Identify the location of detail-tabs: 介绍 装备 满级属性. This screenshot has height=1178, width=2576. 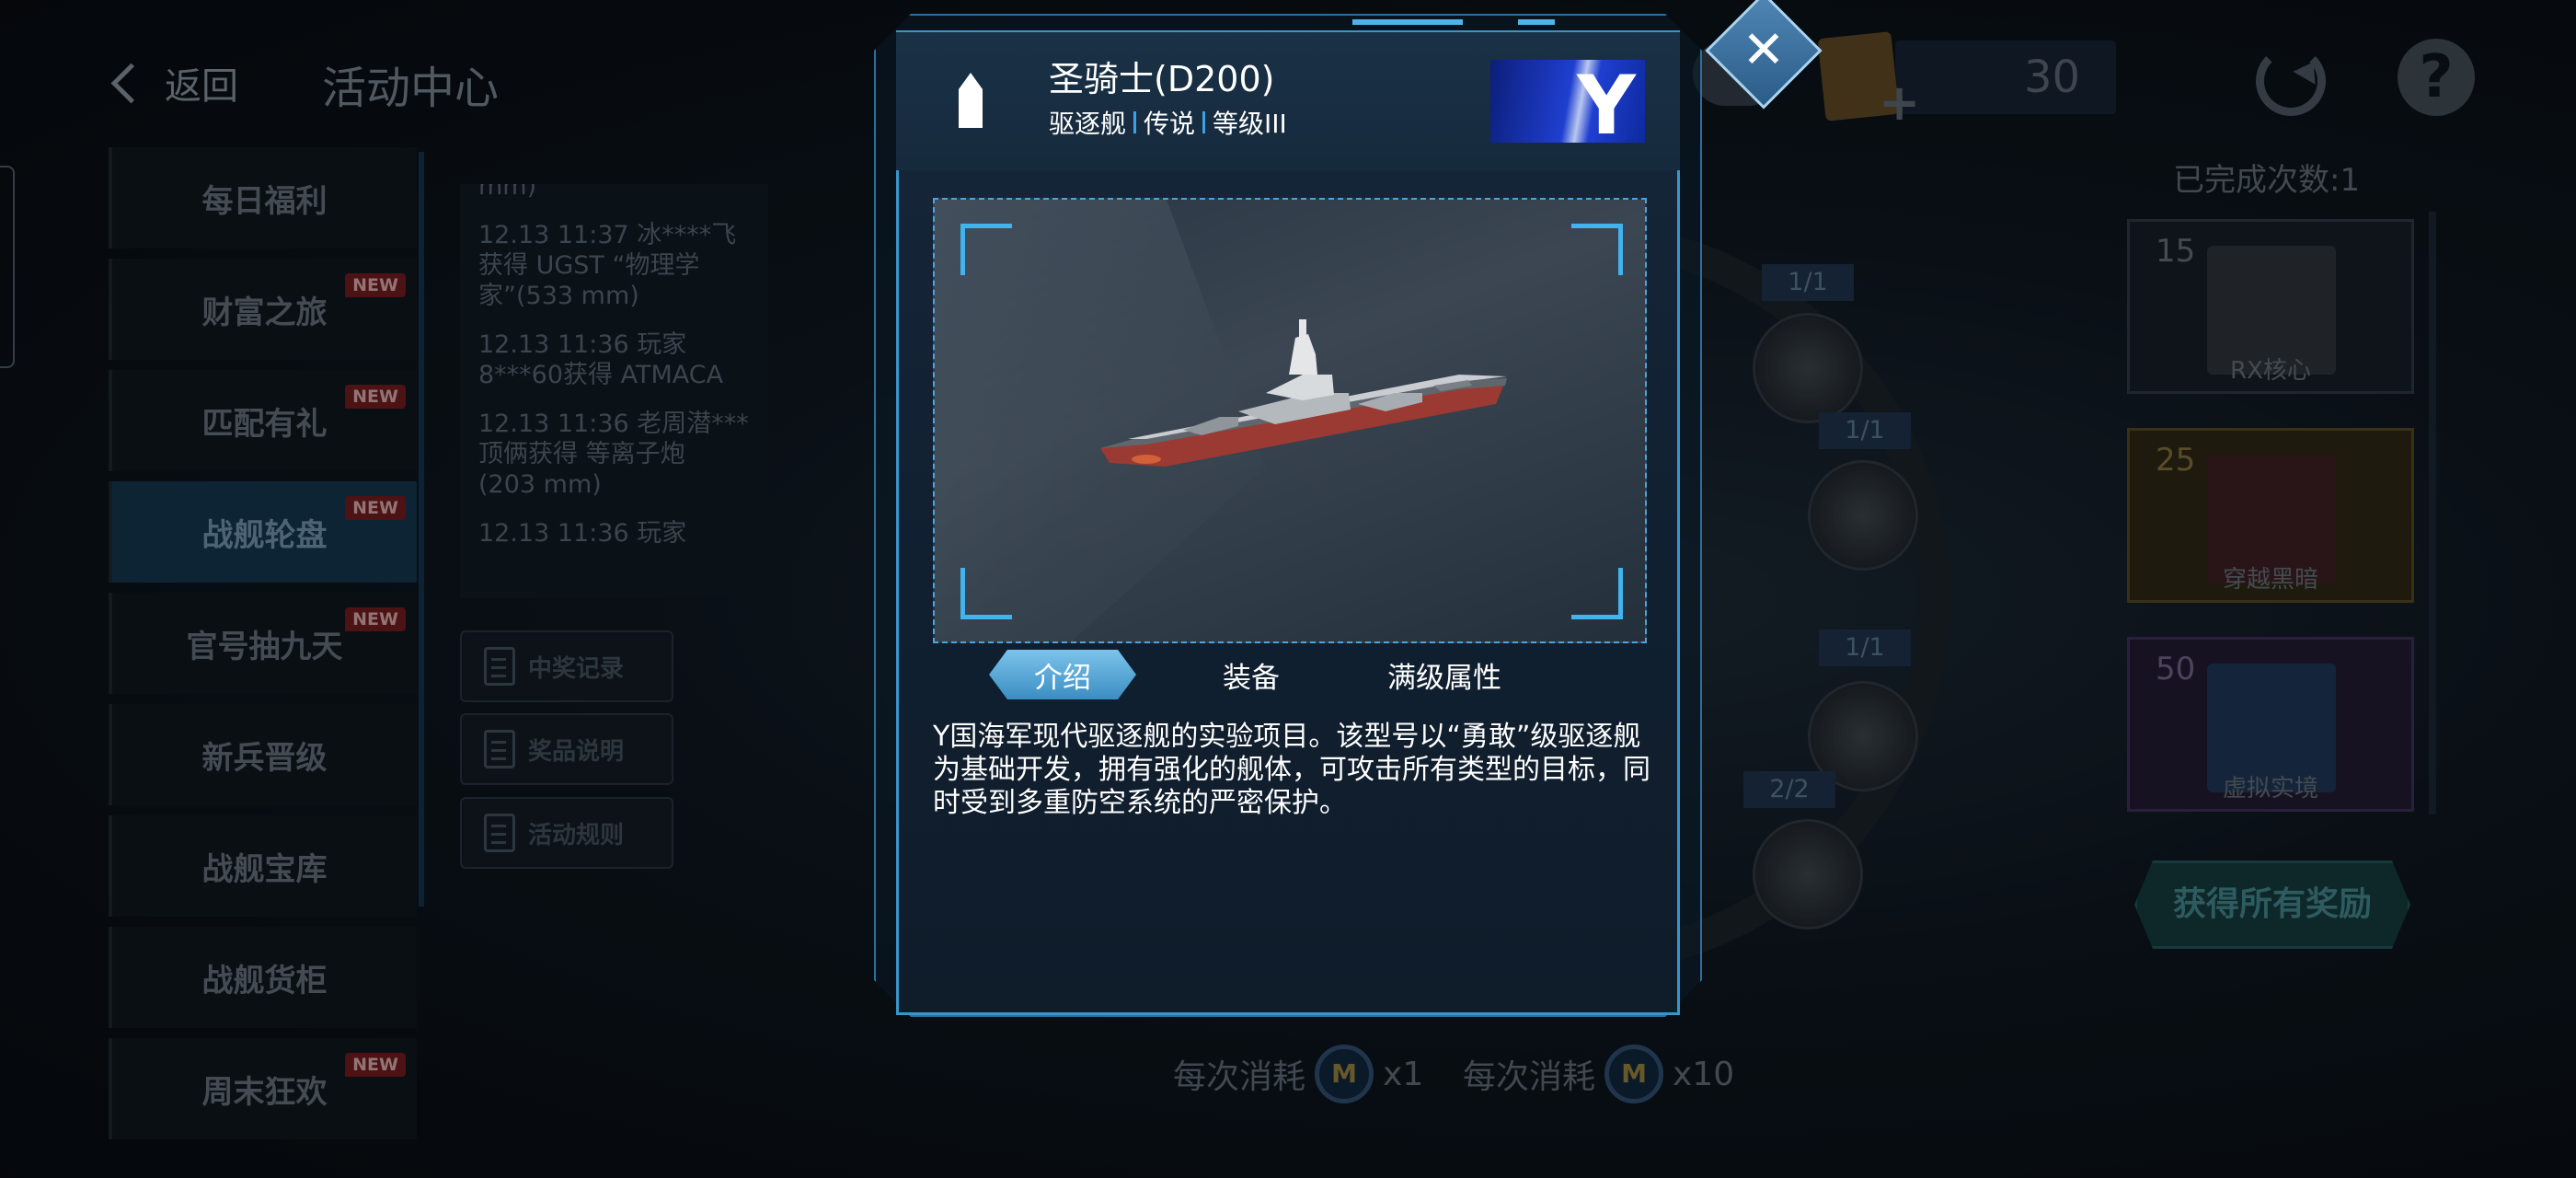
(1302, 674).